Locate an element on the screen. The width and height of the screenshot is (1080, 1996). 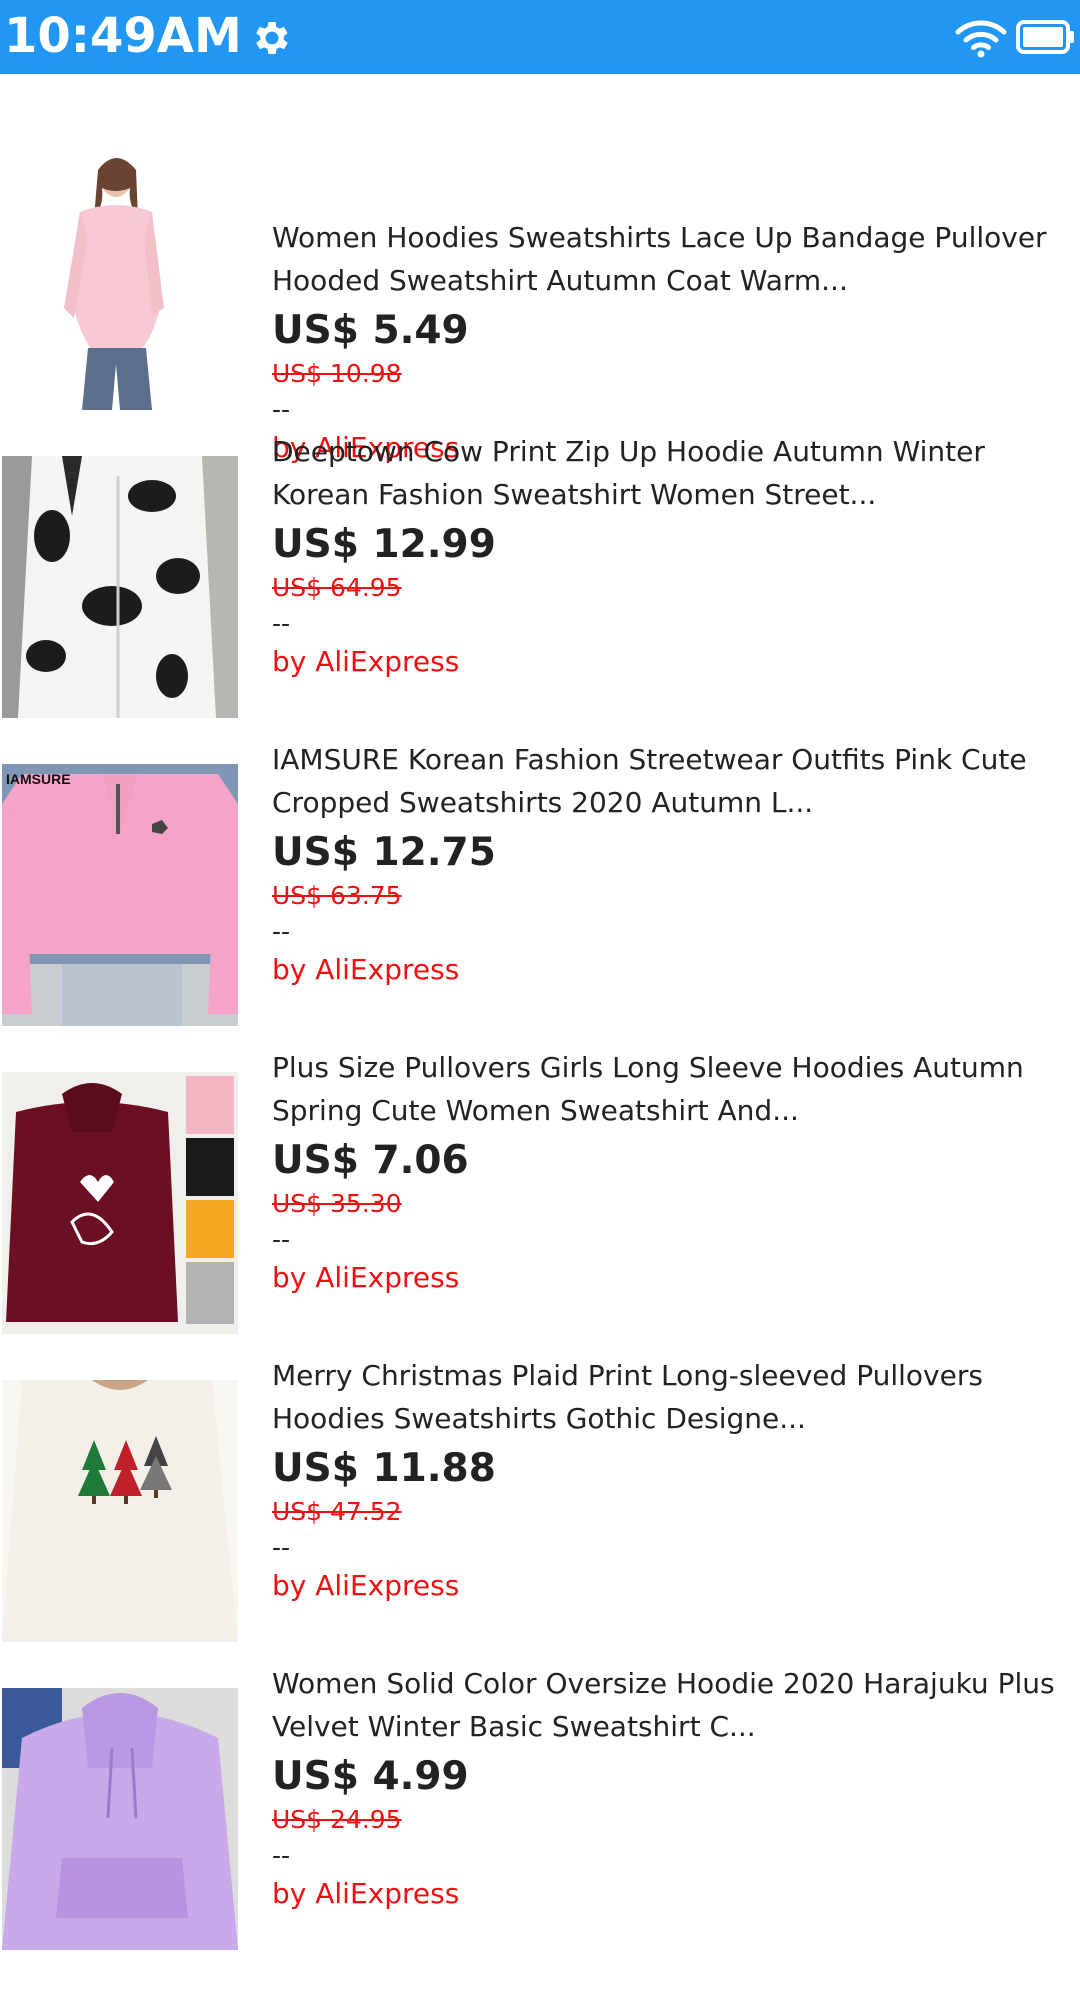
purple-hoodie-photo is located at coordinates (120, 1819).